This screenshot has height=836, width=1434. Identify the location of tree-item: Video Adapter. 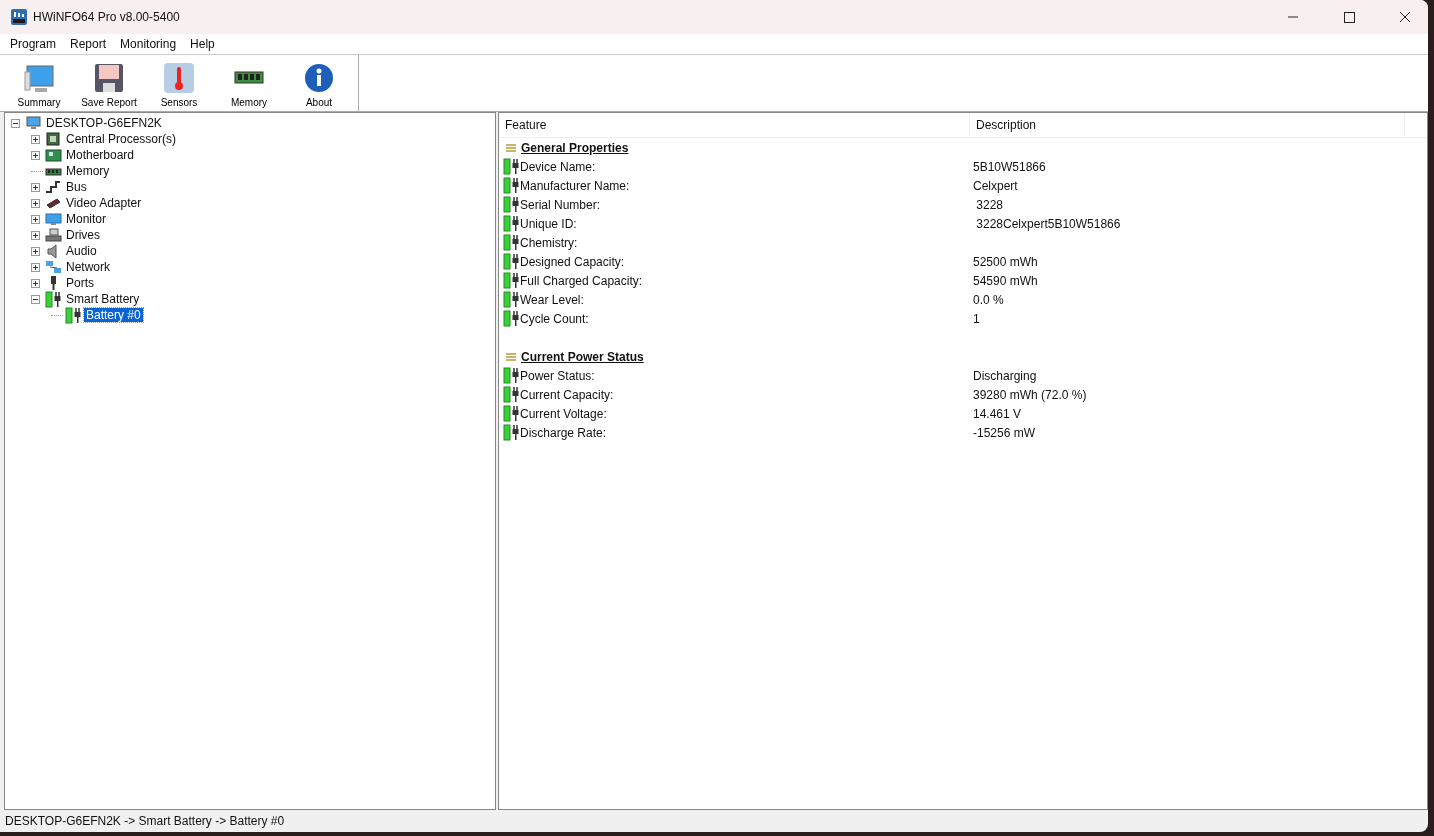
(104, 203).